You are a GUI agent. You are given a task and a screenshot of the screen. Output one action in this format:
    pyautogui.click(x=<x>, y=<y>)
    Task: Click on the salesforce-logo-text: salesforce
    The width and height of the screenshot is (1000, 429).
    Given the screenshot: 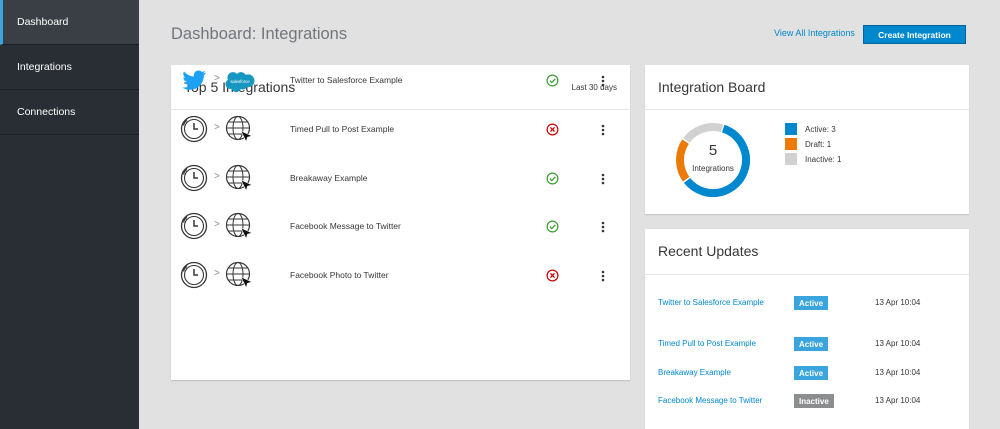 What is the action you would take?
    pyautogui.click(x=240, y=81)
    